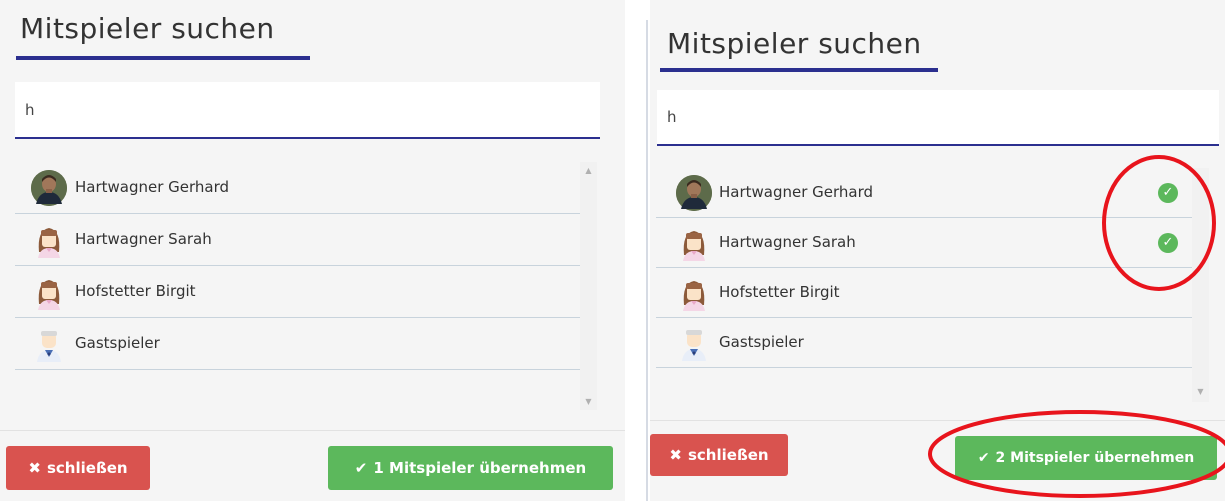  I want to click on confirm-button: ✔ 1 Mitspieler übernehmen, so click(470, 468).